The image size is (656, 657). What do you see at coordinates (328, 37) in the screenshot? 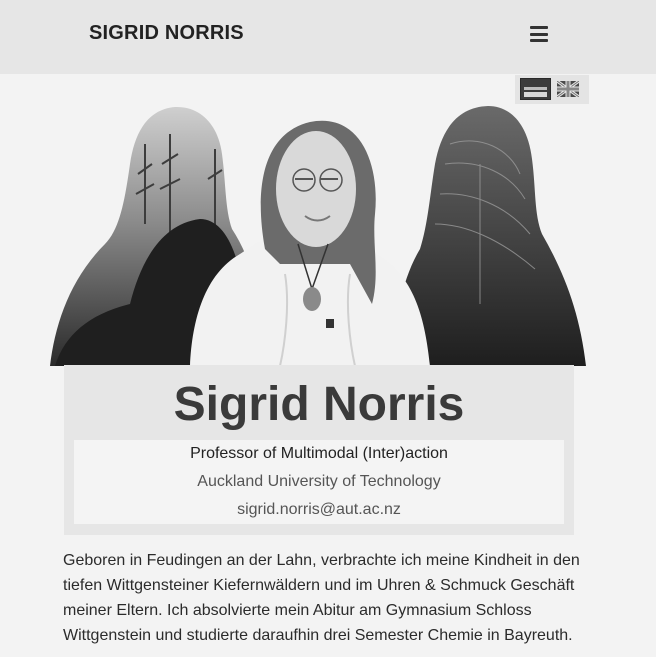
I see `top-navigation-bar: SIGRID NORRIS` at bounding box center [328, 37].